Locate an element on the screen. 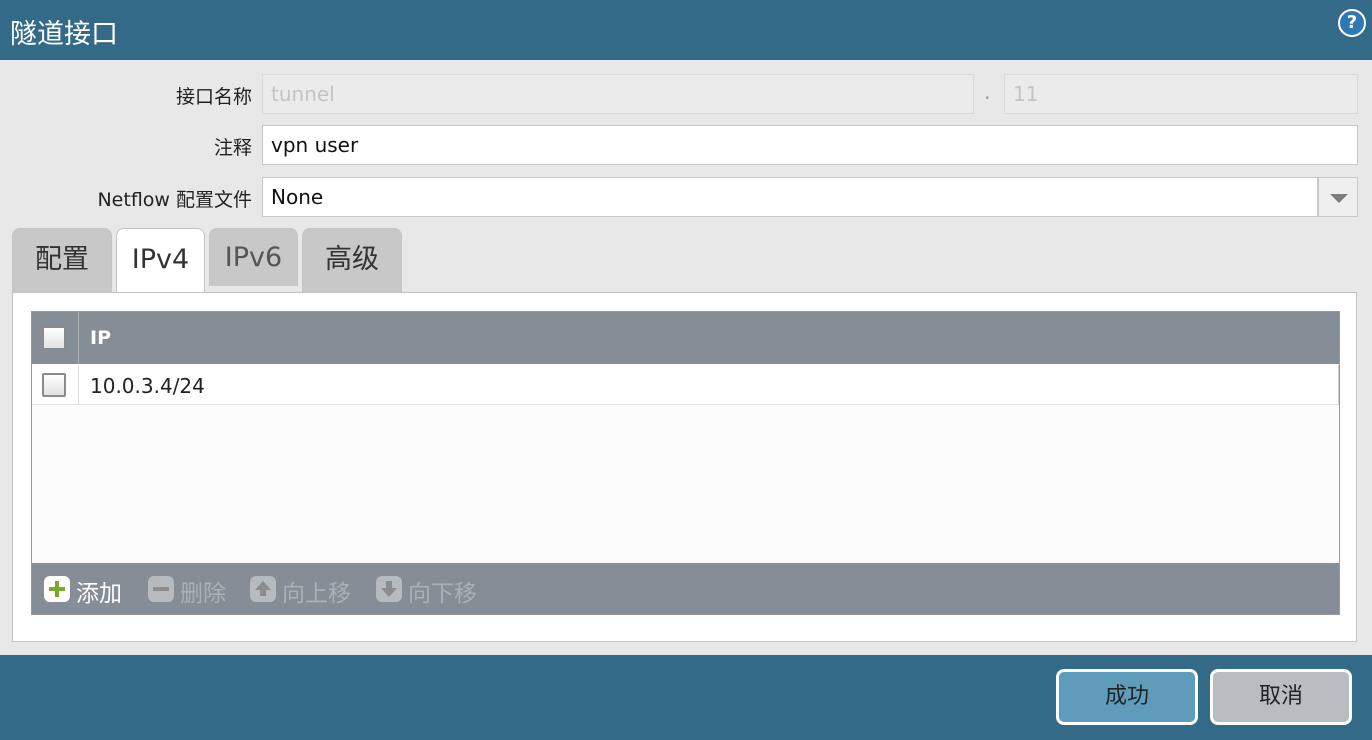  delete-label: 删除 is located at coordinates (203, 594).